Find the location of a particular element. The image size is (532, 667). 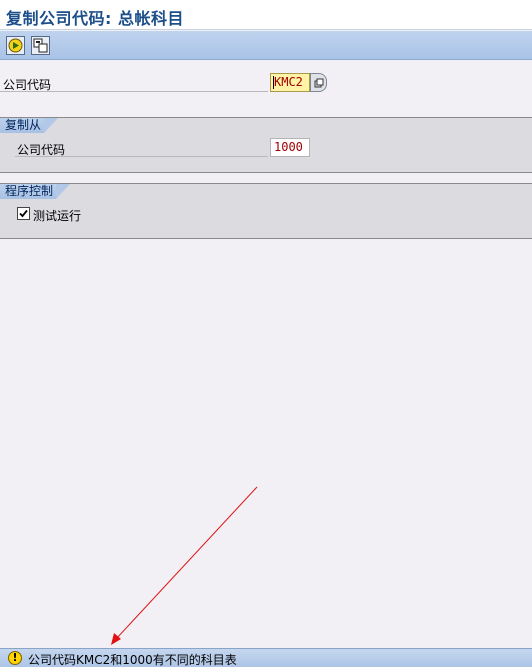

status-bar: ! 公司代码KMC2和1000有不同的科目表 is located at coordinates (266, 657).